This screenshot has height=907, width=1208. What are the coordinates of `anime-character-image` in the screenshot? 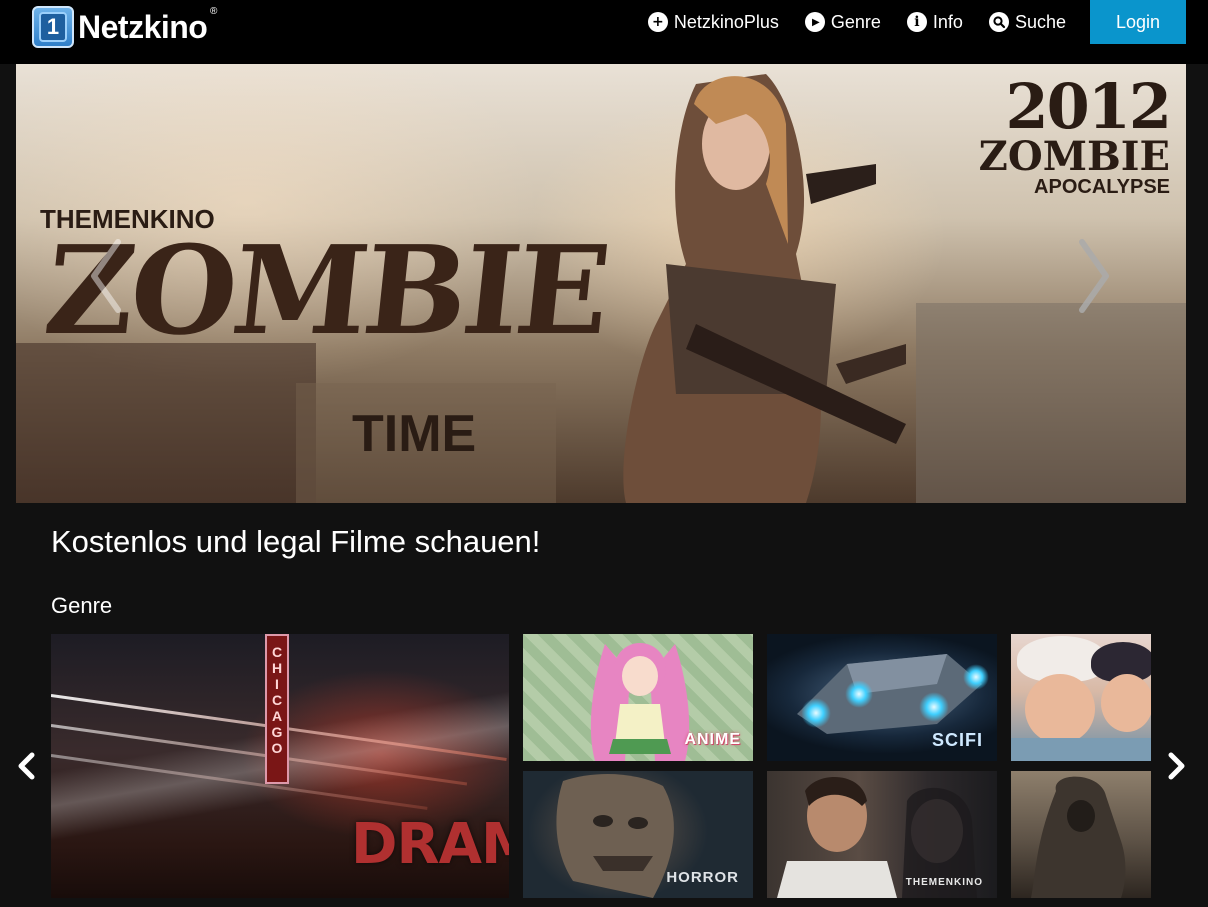 It's located at (640, 702).